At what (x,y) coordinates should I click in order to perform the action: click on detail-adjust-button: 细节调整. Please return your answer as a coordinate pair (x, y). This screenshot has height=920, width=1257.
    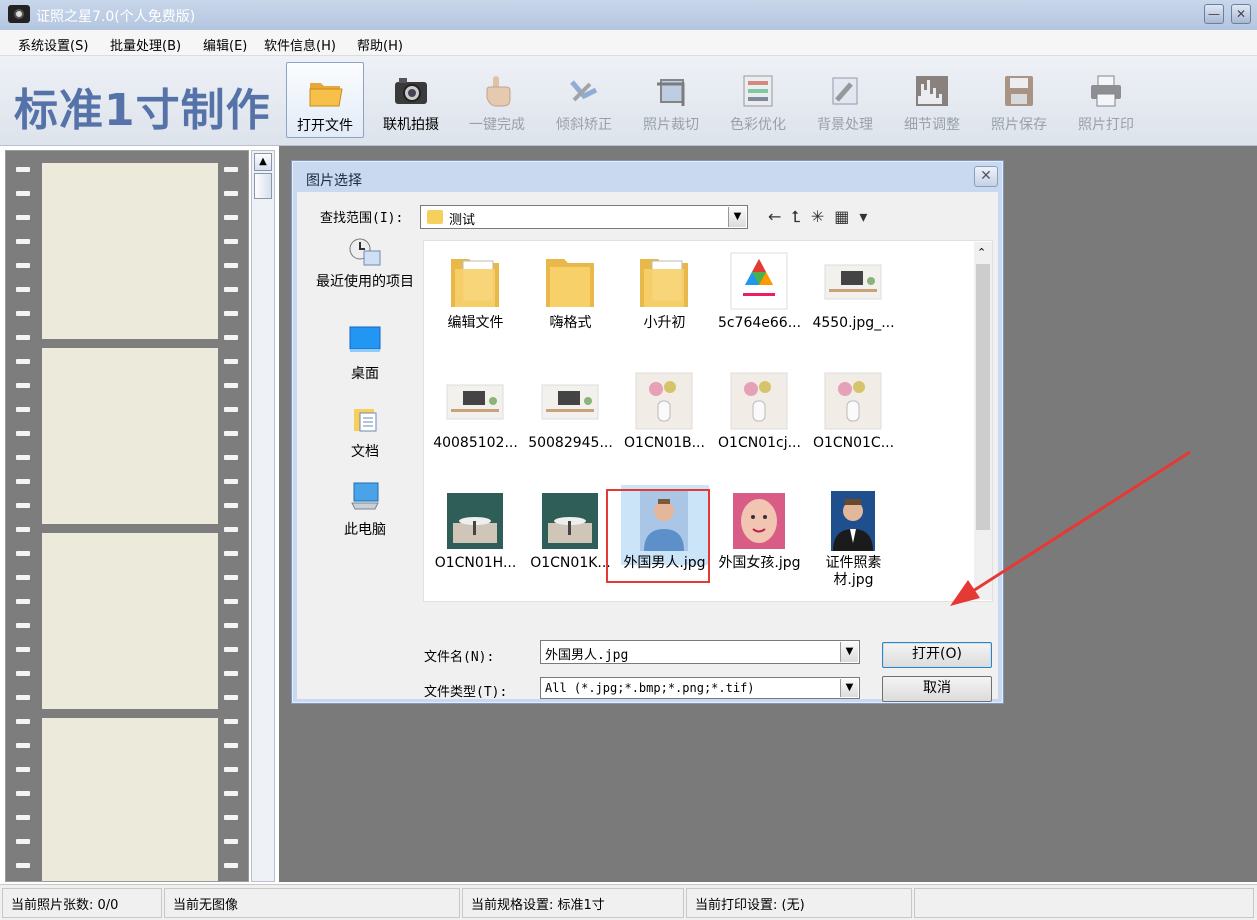
    Looking at the image, I should click on (932, 100).